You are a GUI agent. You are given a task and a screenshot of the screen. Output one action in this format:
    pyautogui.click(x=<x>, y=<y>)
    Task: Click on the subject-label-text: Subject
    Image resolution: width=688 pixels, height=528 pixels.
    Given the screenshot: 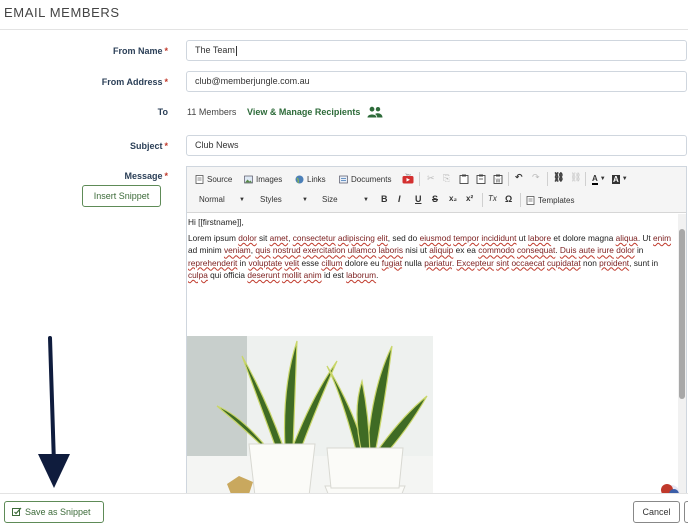 What is the action you would take?
    pyautogui.click(x=146, y=146)
    